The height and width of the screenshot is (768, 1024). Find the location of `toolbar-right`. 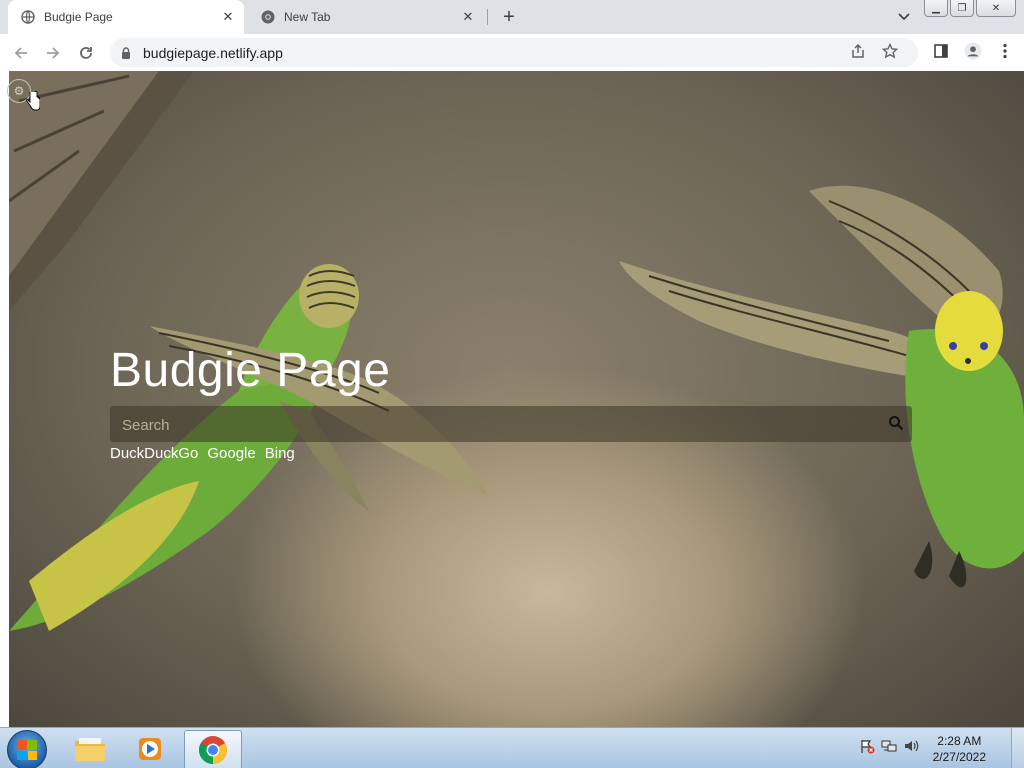

toolbar-right is located at coordinates (973, 51).